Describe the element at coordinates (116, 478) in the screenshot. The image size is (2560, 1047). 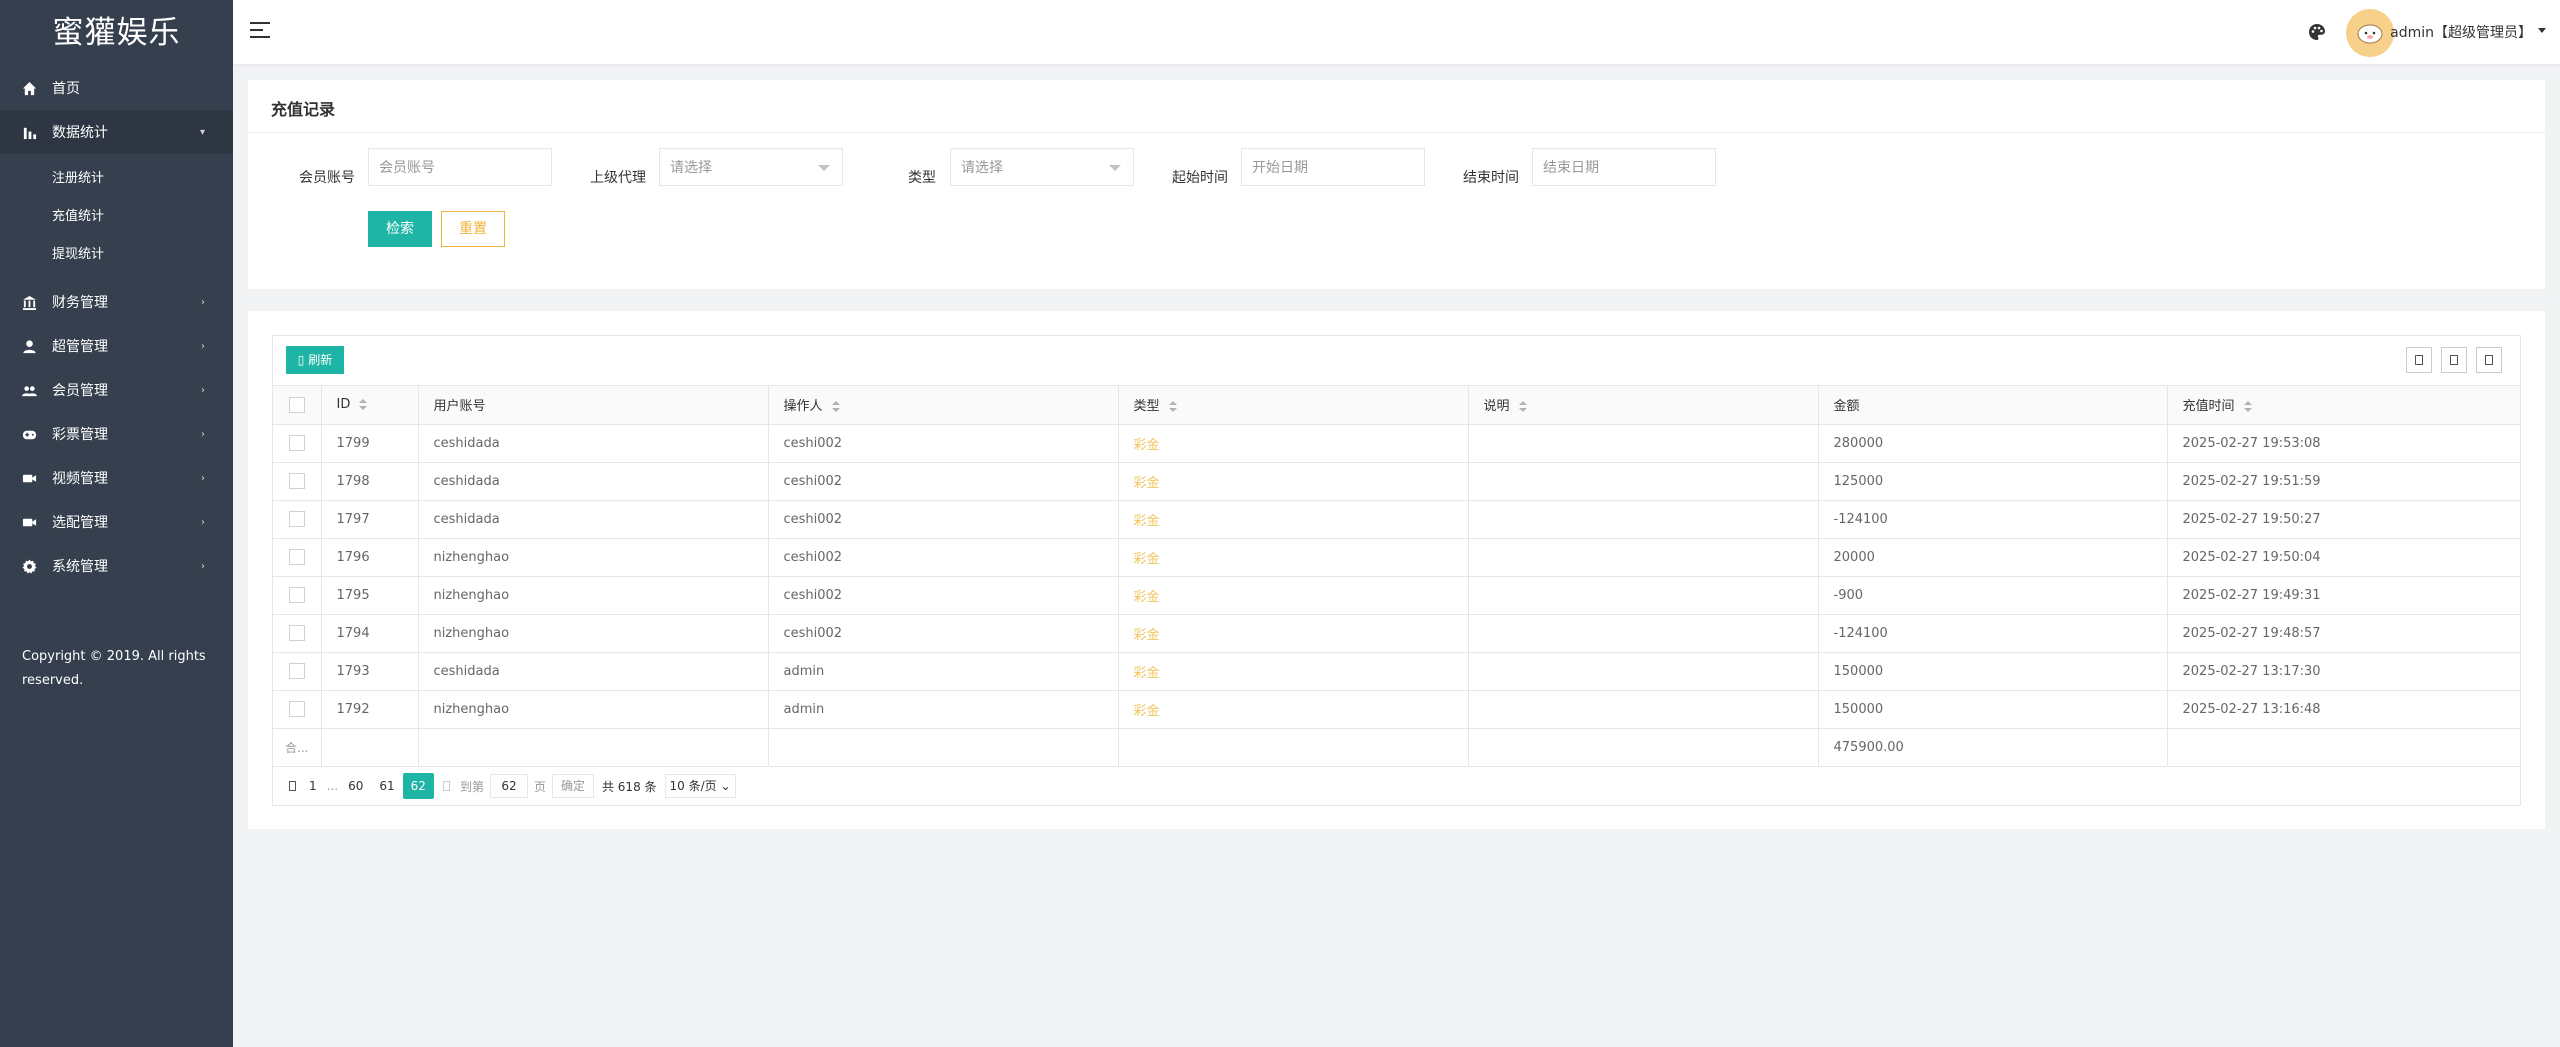
I see `sidebar-item-video: 视频管理 ›` at that location.